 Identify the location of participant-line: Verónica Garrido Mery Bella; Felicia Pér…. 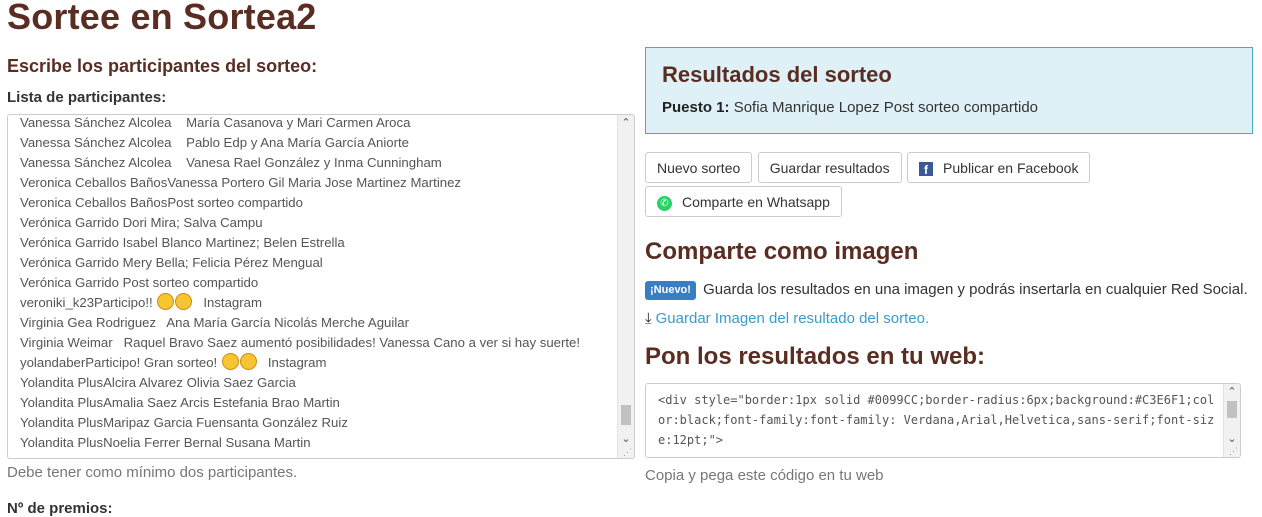
(171, 262).